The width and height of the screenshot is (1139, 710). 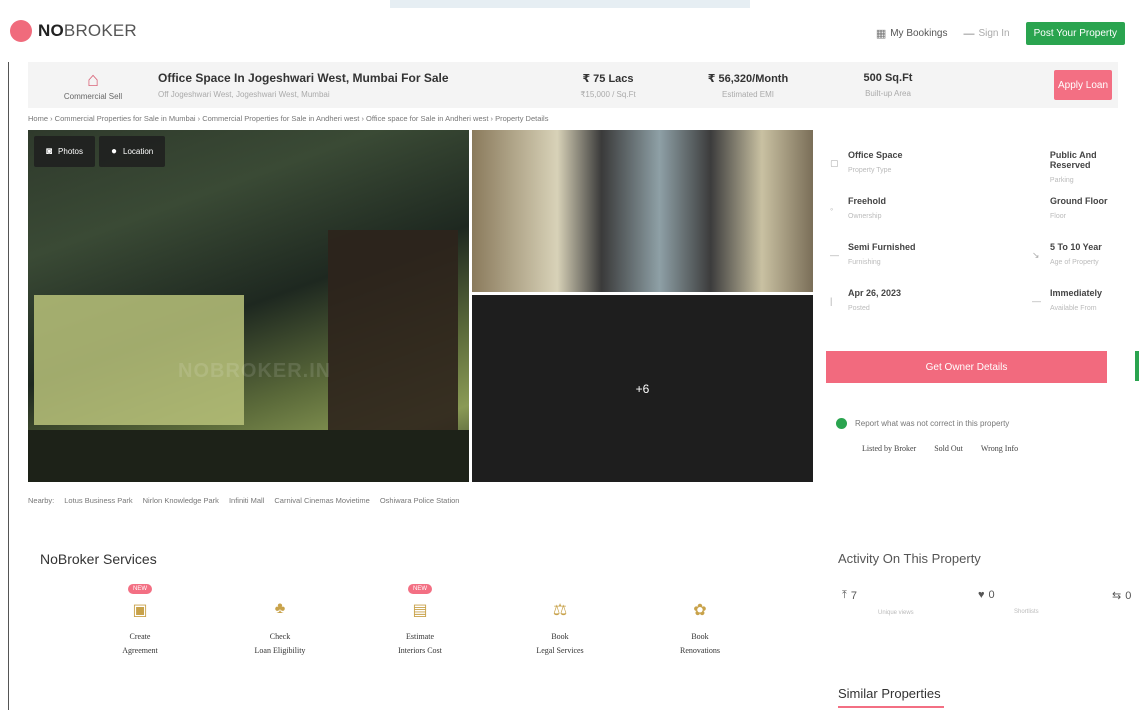 I want to click on heart-icon: ♥, so click(x=981, y=595).